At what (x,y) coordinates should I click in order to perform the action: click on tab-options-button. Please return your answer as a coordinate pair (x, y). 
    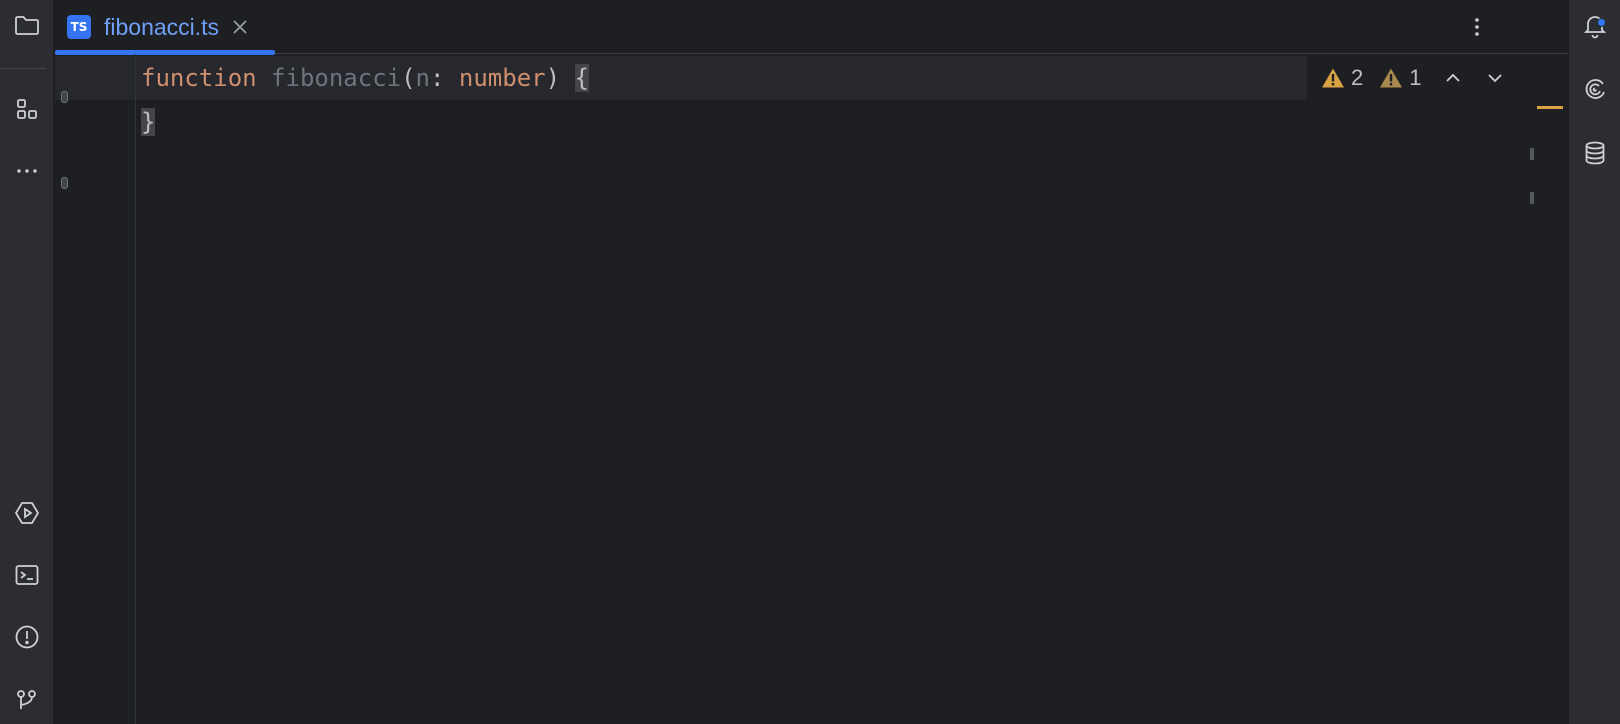
    Looking at the image, I should click on (1477, 27).